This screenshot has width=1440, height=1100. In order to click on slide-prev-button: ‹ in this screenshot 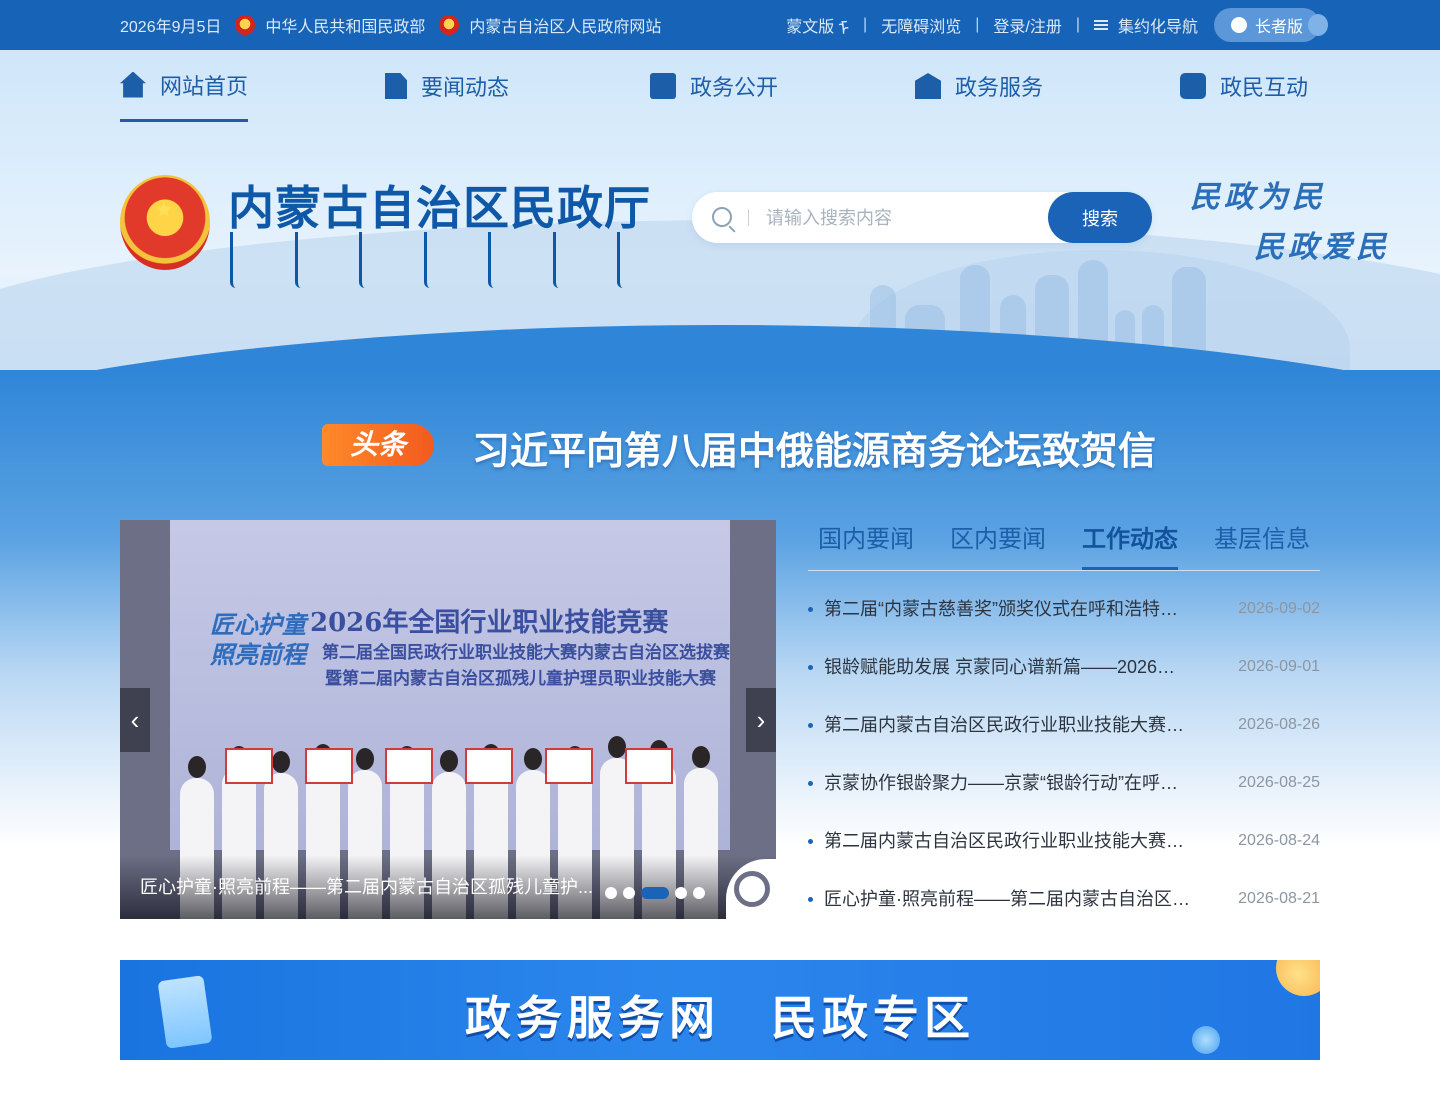, I will do `click(135, 720)`.